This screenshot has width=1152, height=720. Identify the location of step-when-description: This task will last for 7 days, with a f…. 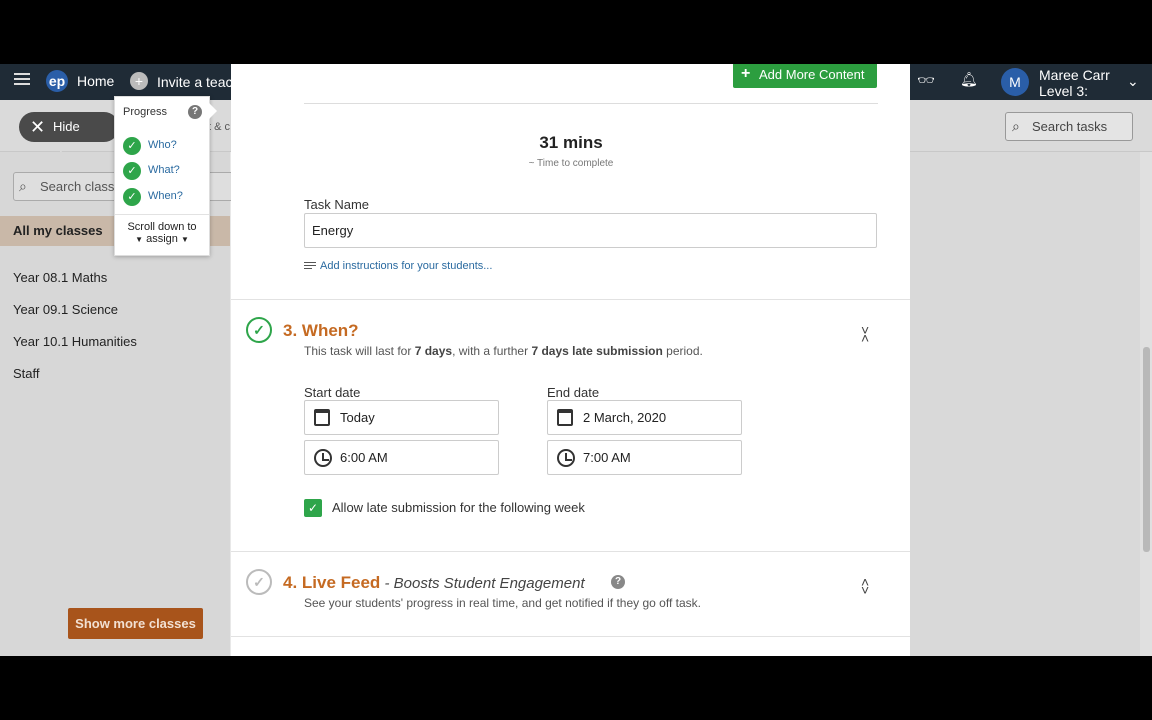
(503, 351).